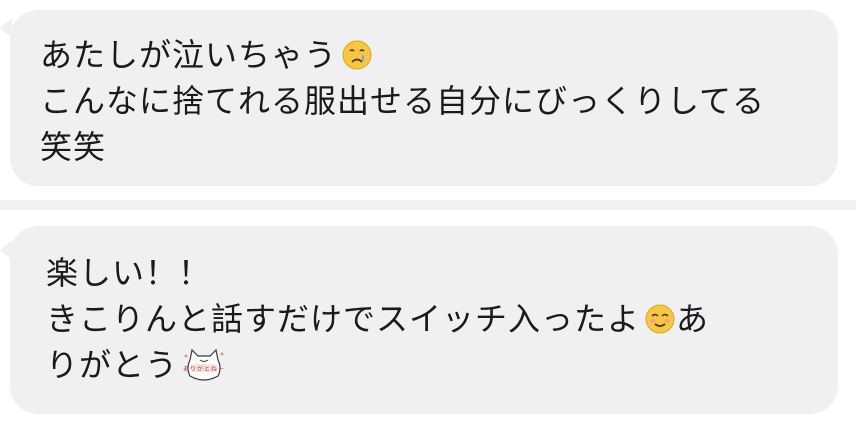  What do you see at coordinates (693, 319) in the screenshot?
I see `message-text: あ` at bounding box center [693, 319].